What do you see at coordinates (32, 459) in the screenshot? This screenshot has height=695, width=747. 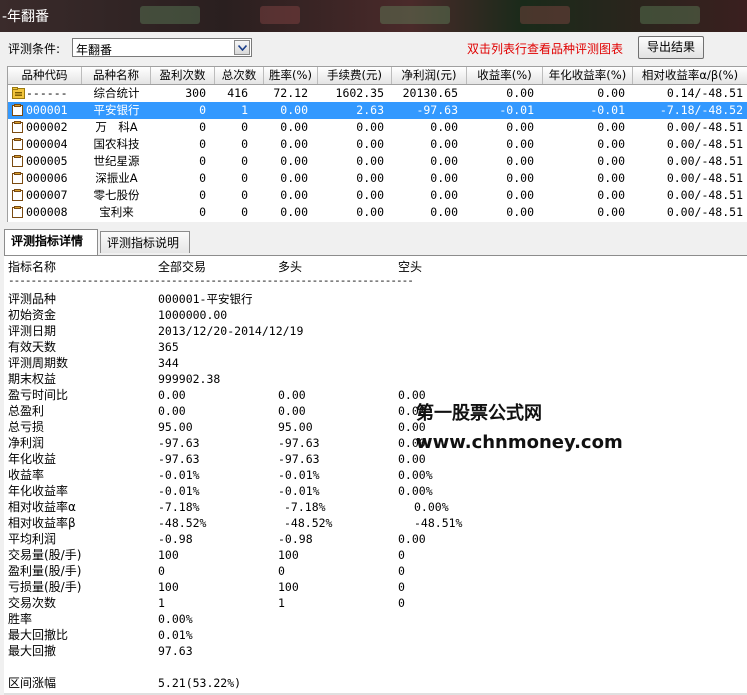 I see `detail-row-label: 年化收益` at bounding box center [32, 459].